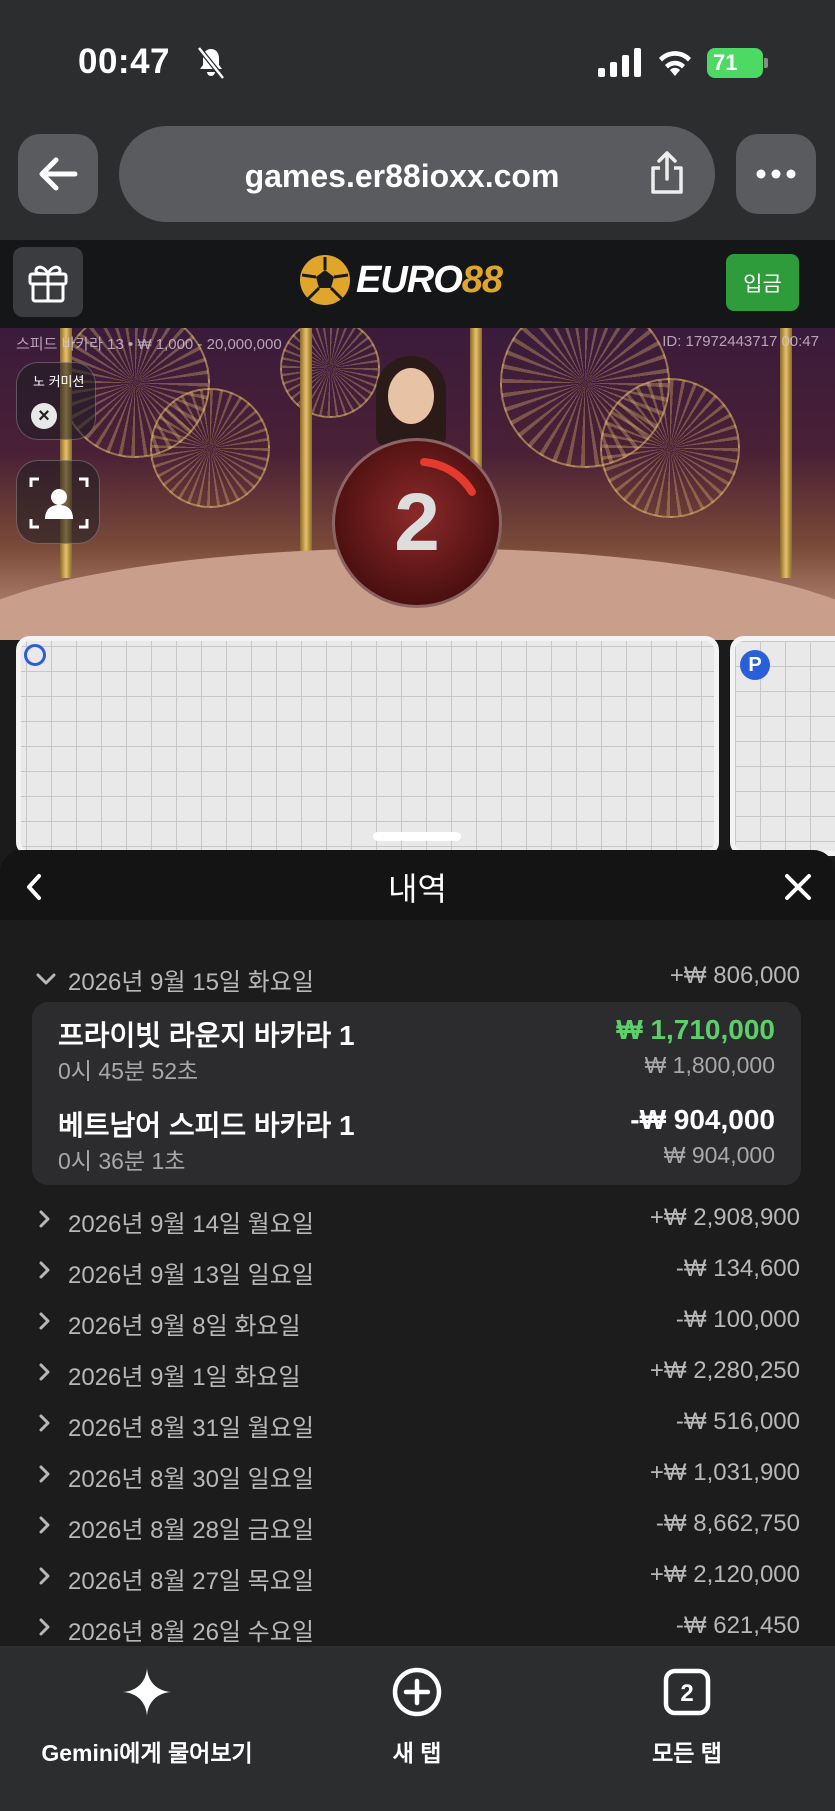 This screenshot has width=835, height=1811. What do you see at coordinates (724, 1574) in the screenshot?
I see `history-day-total: +₩ 2,120,000` at bounding box center [724, 1574].